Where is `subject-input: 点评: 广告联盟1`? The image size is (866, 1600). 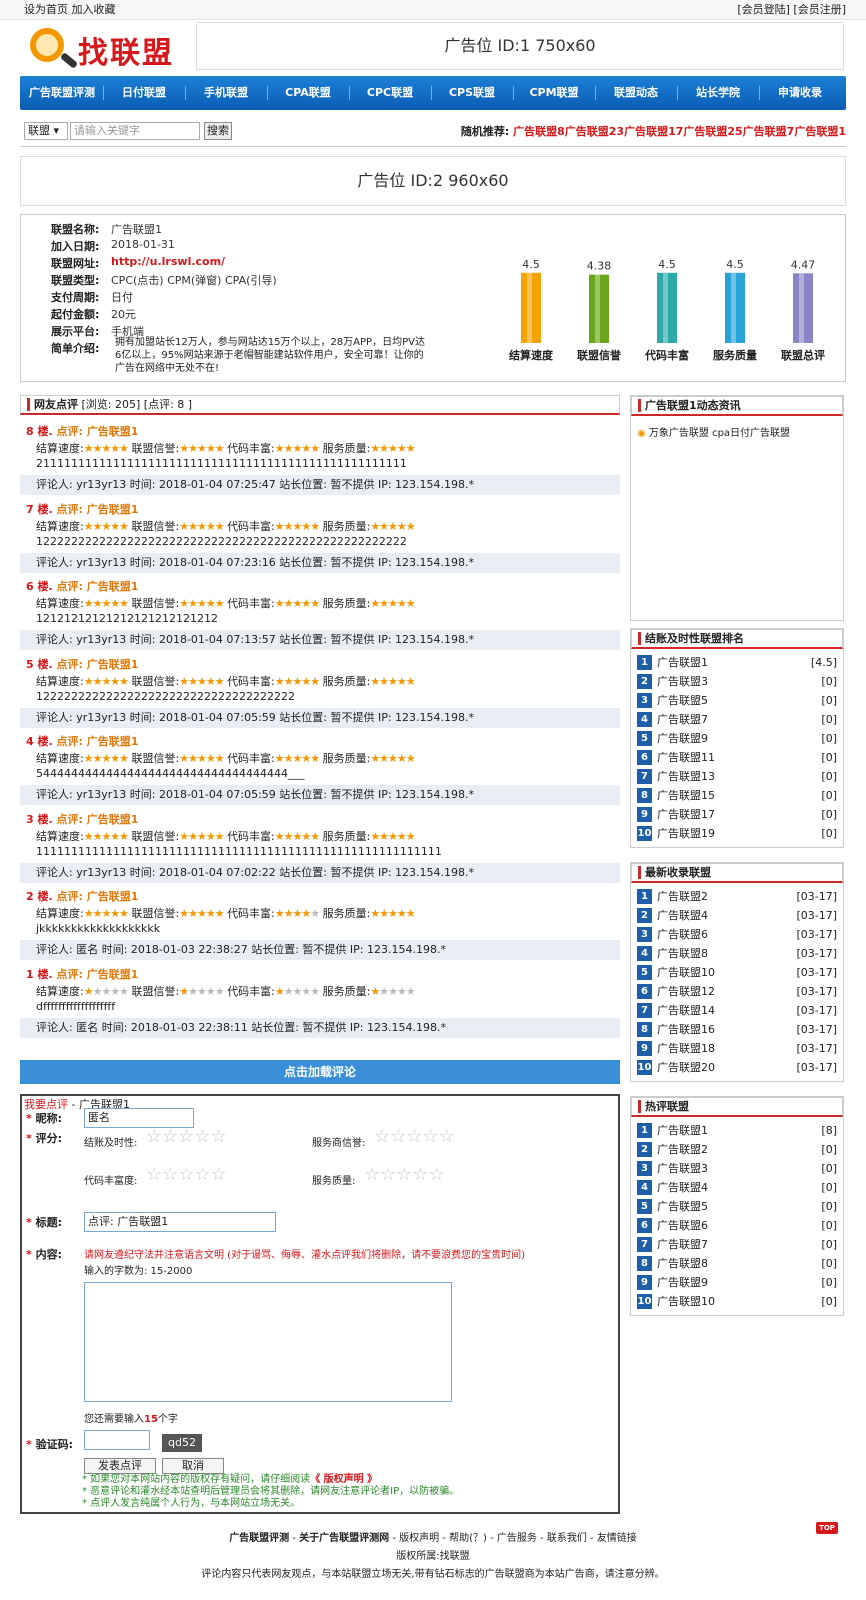
subject-input: 点评: 广告联盟1 is located at coordinates (180, 1222).